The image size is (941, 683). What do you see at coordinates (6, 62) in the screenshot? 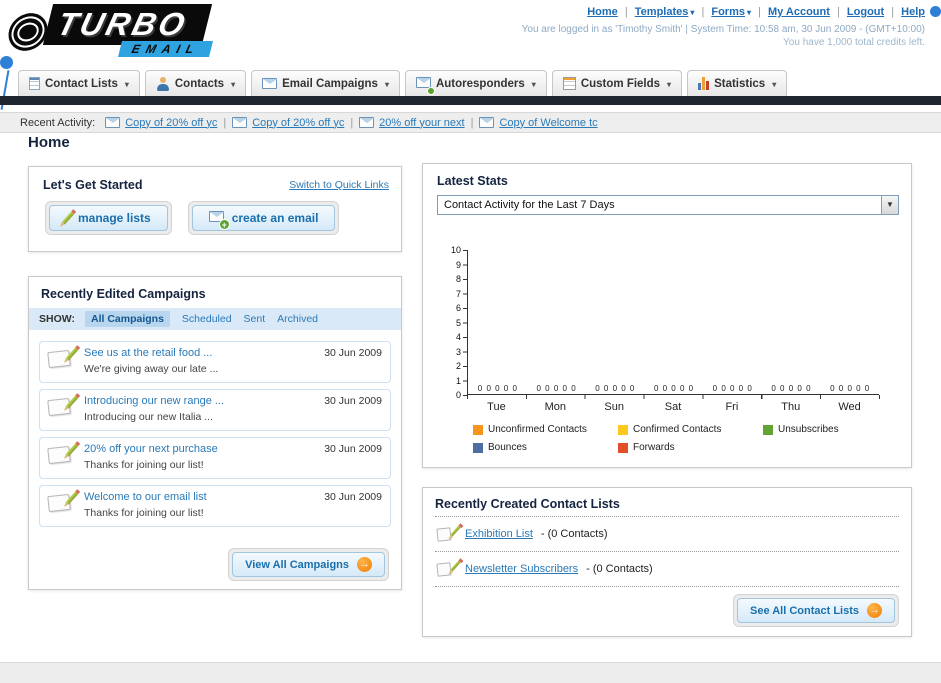
I see `feedback-beacon-icon` at bounding box center [6, 62].